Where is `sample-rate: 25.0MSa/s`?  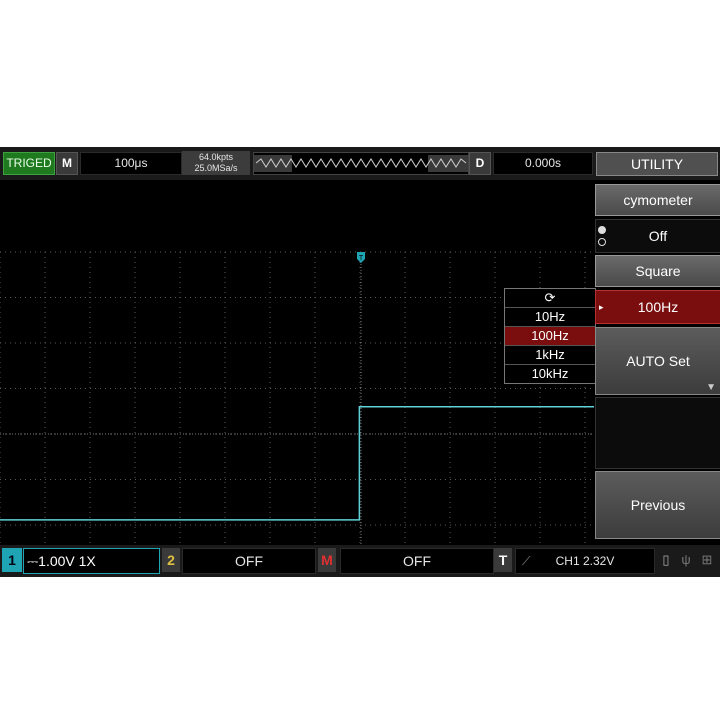 sample-rate: 25.0MSa/s is located at coordinates (216, 168).